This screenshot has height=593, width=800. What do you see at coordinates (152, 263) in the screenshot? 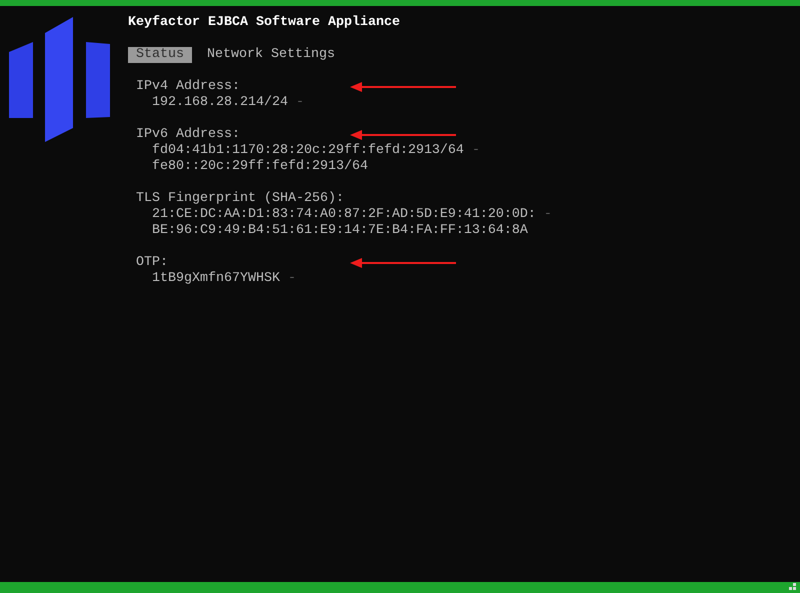
I see `field-label: OTP:` at bounding box center [152, 263].